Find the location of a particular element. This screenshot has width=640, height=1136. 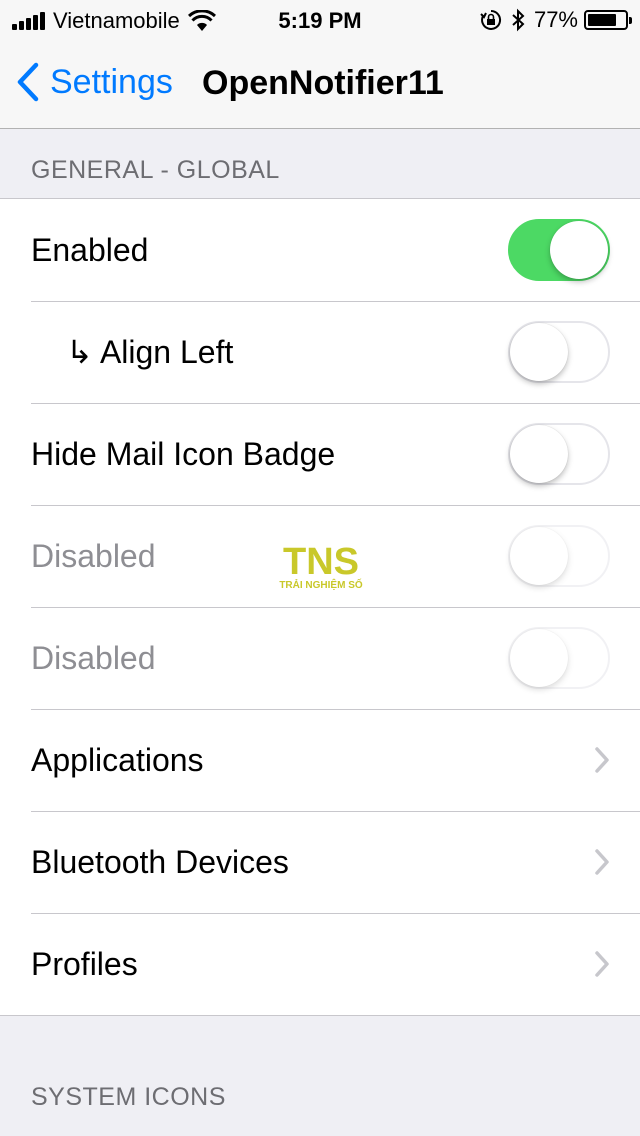

section-header-general: GENERAL - GLOBAL is located at coordinates (155, 170).